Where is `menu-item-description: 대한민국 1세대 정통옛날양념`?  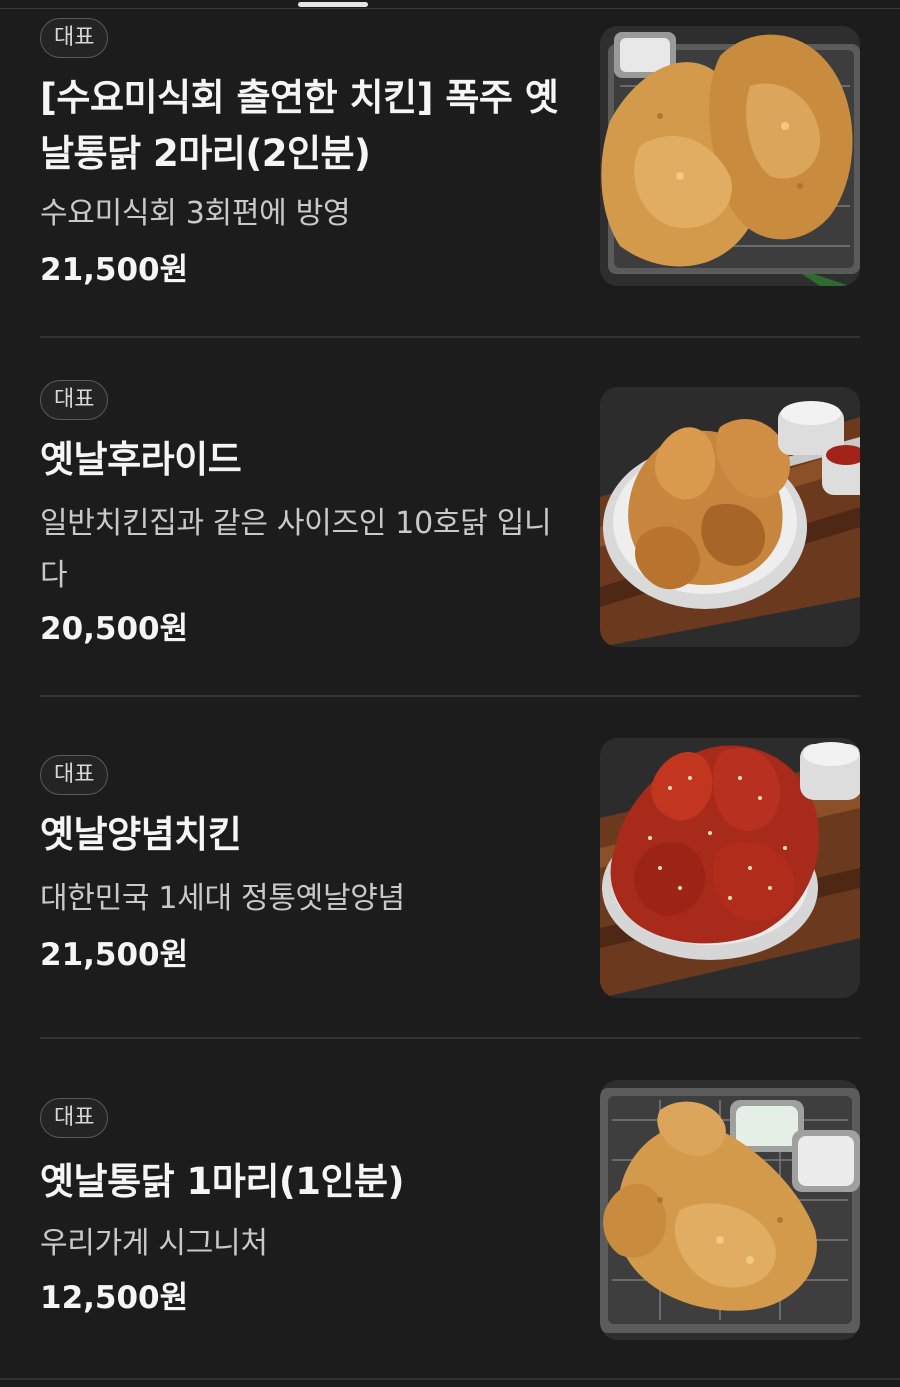
menu-item-description: 대한민국 1세대 정통옛날양념 is located at coordinates (222, 898).